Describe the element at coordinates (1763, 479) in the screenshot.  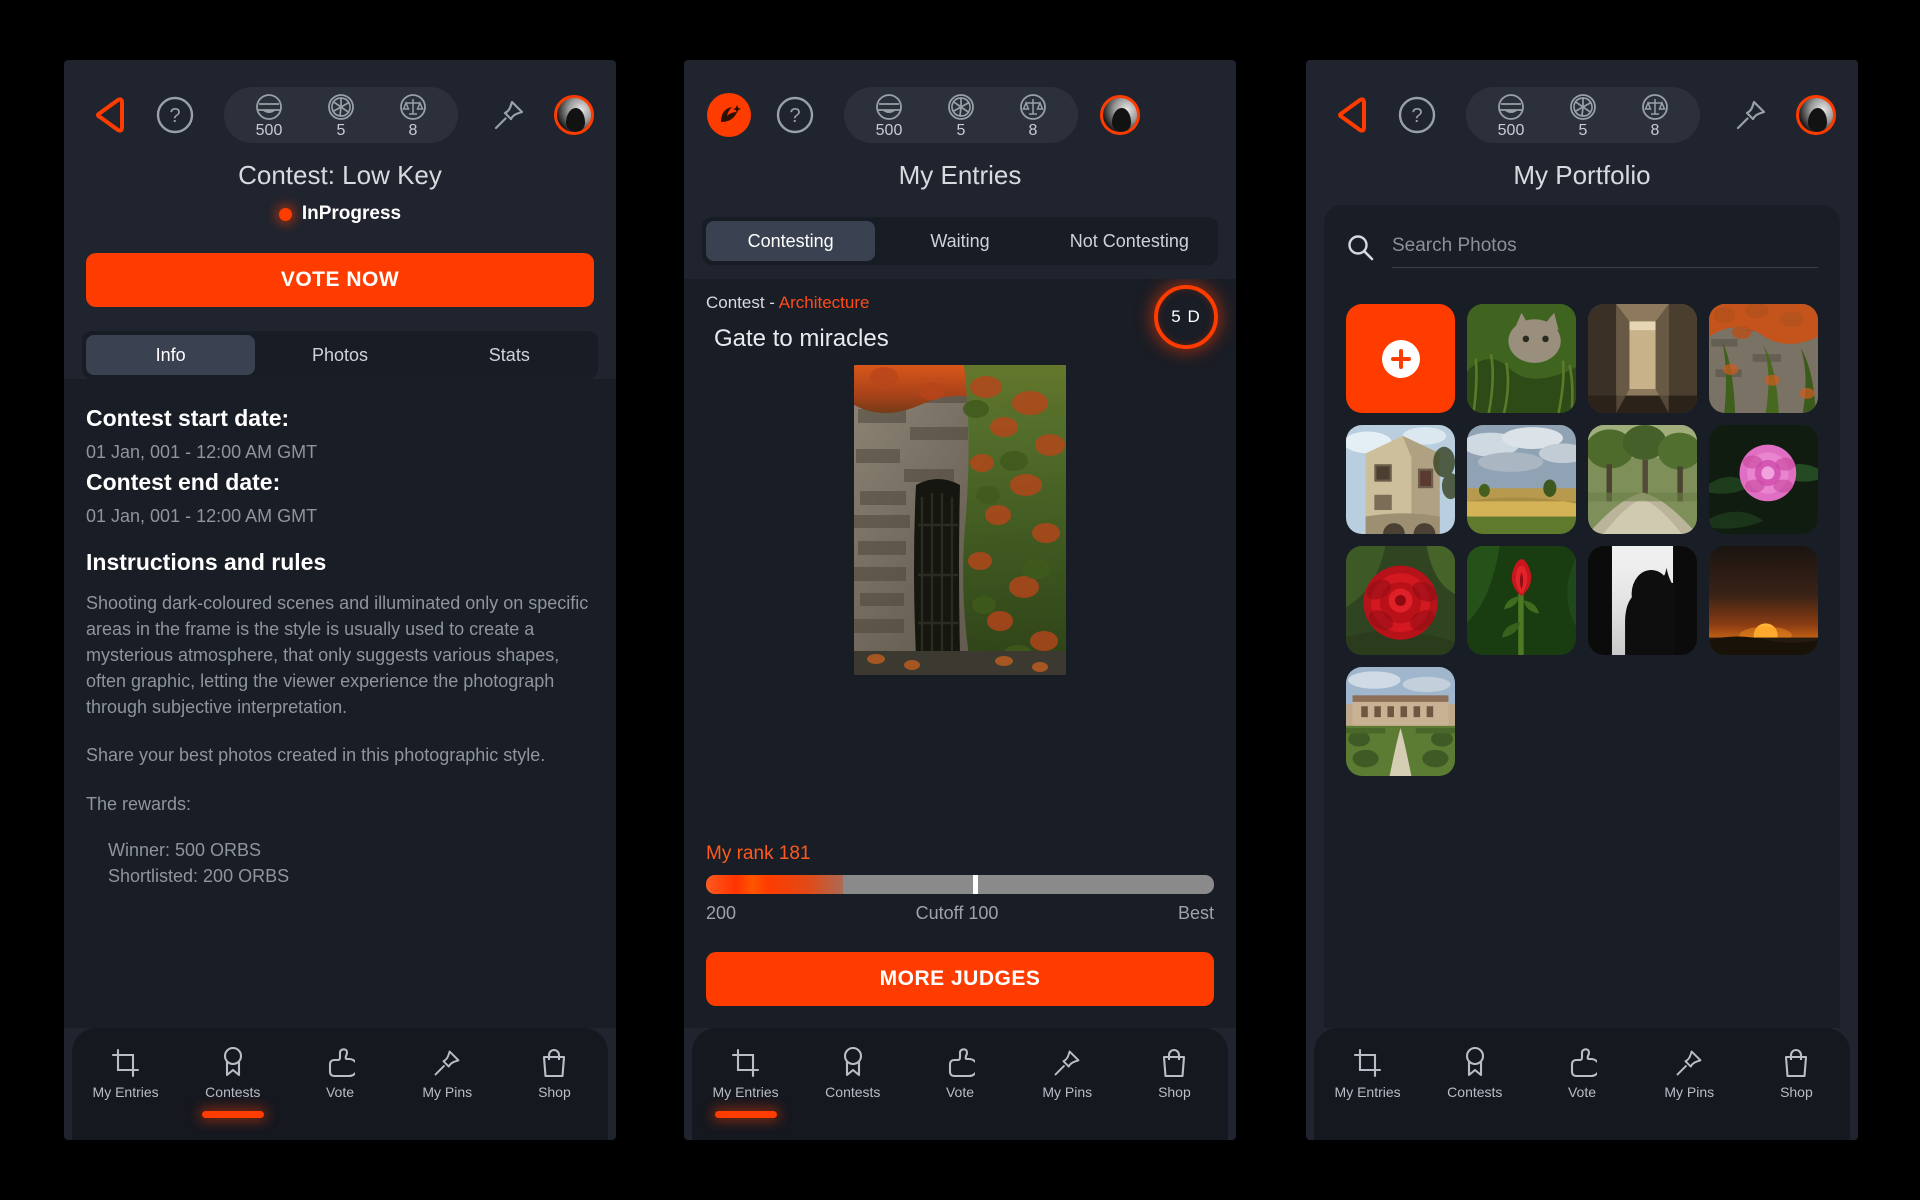
I see `photo-pink-peony` at that location.